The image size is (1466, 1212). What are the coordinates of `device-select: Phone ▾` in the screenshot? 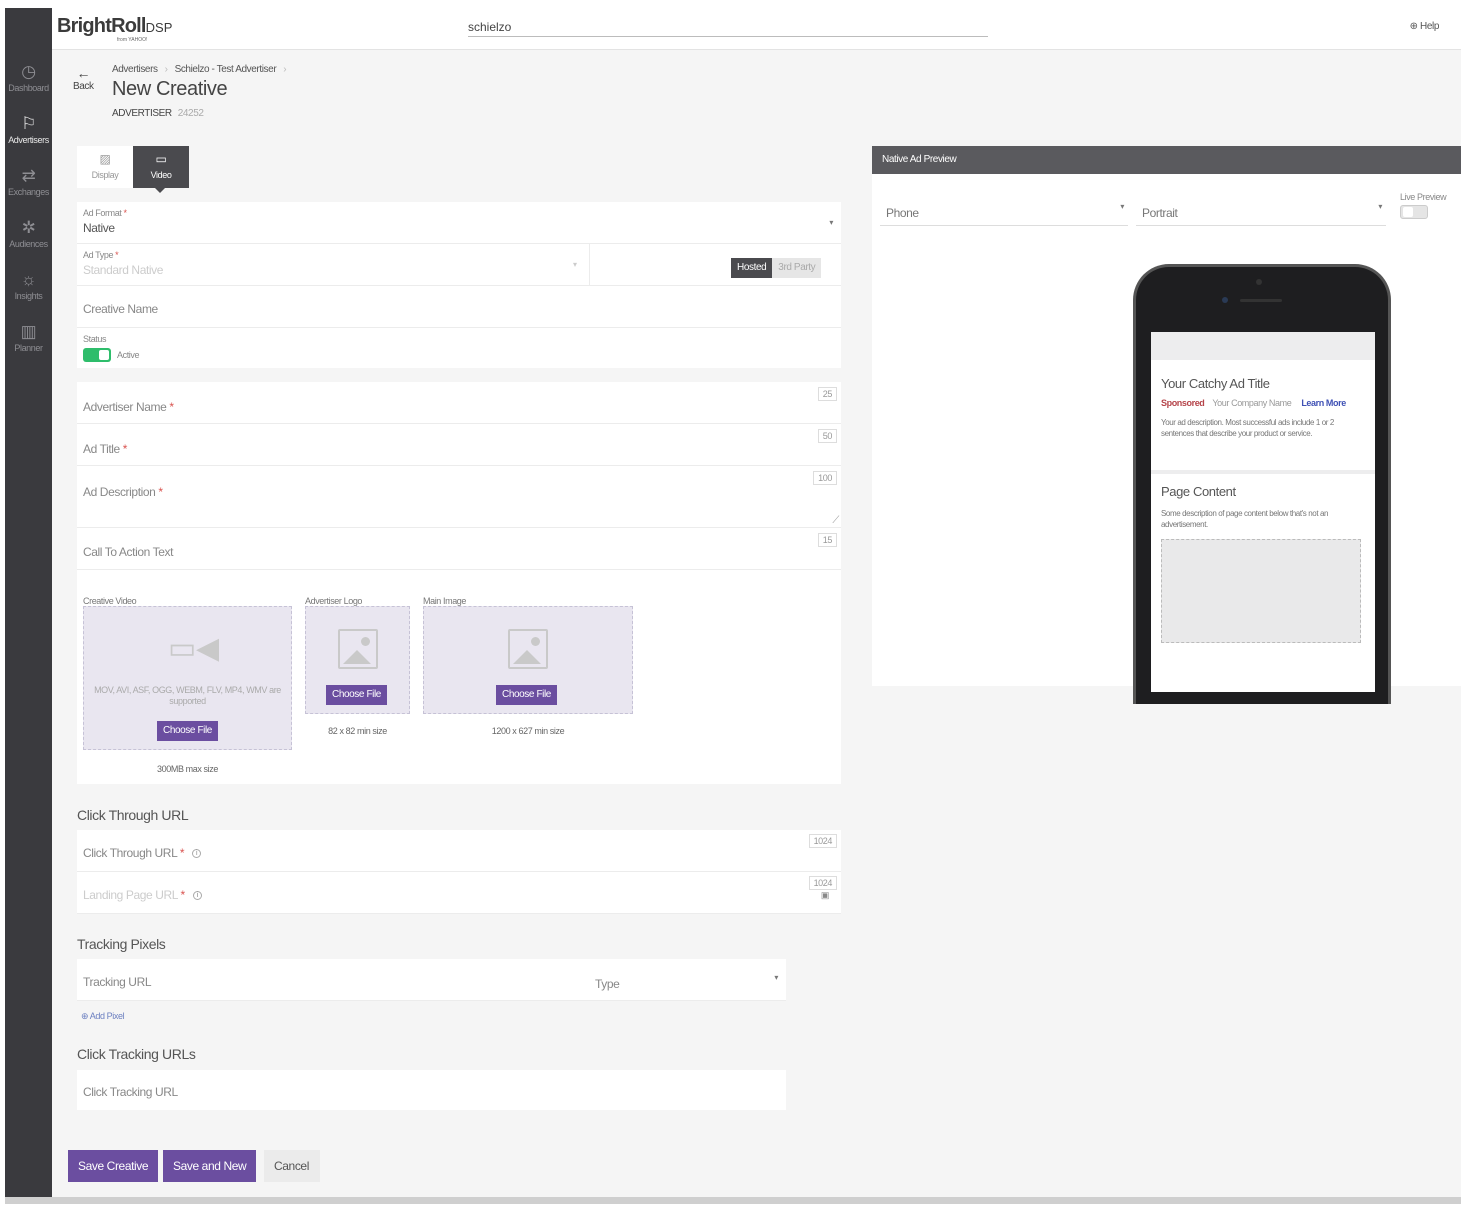 It's located at (1004, 212).